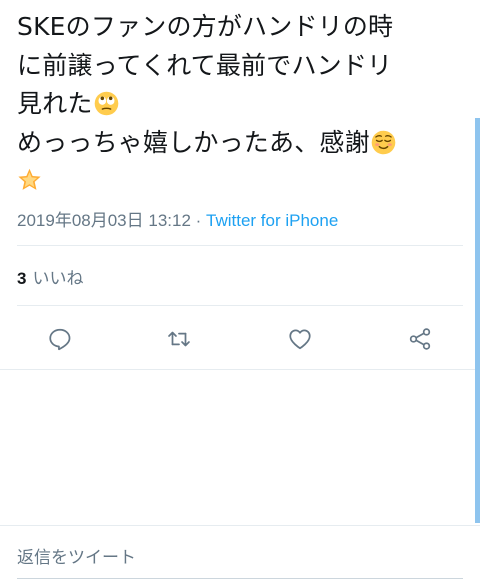 The image size is (480, 587). Describe the element at coordinates (76, 555) in the screenshot. I see `reply-input: 返信をツイート` at that location.